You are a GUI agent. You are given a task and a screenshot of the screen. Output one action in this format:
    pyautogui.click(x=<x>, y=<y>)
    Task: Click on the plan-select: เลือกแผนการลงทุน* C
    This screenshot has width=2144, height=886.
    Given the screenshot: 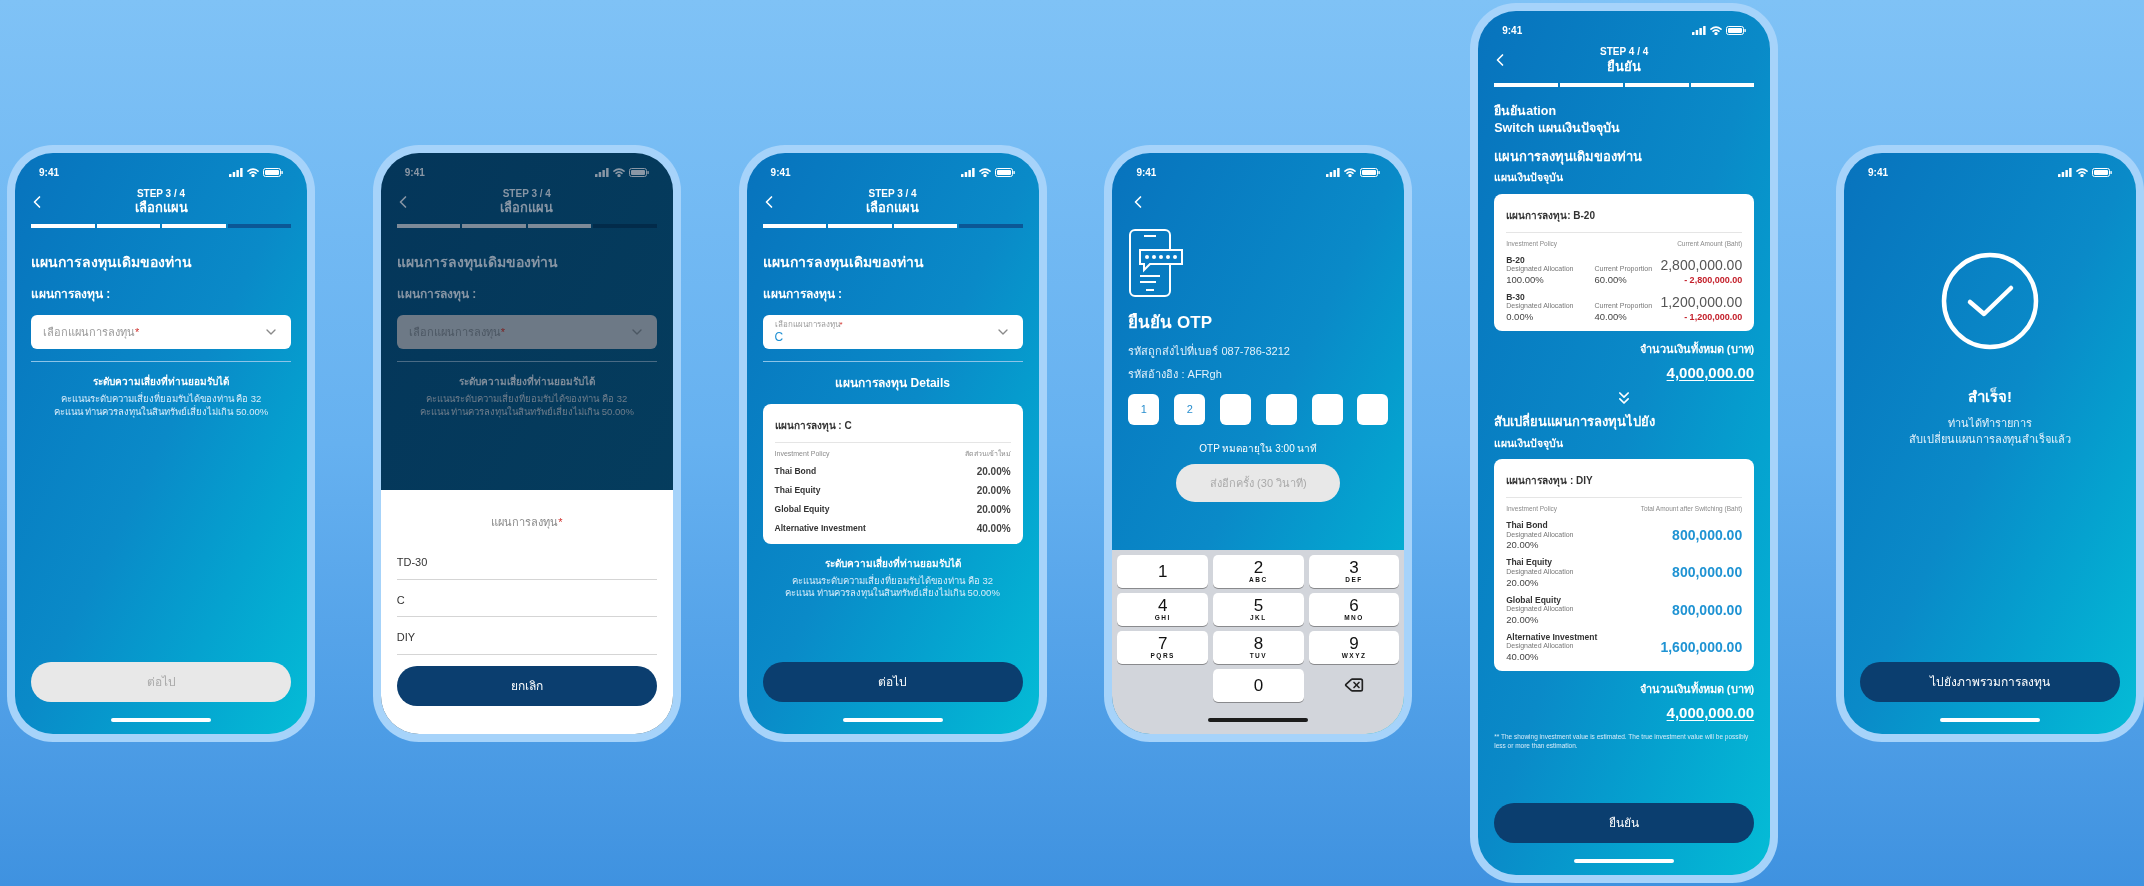 What is the action you would take?
    pyautogui.click(x=892, y=332)
    